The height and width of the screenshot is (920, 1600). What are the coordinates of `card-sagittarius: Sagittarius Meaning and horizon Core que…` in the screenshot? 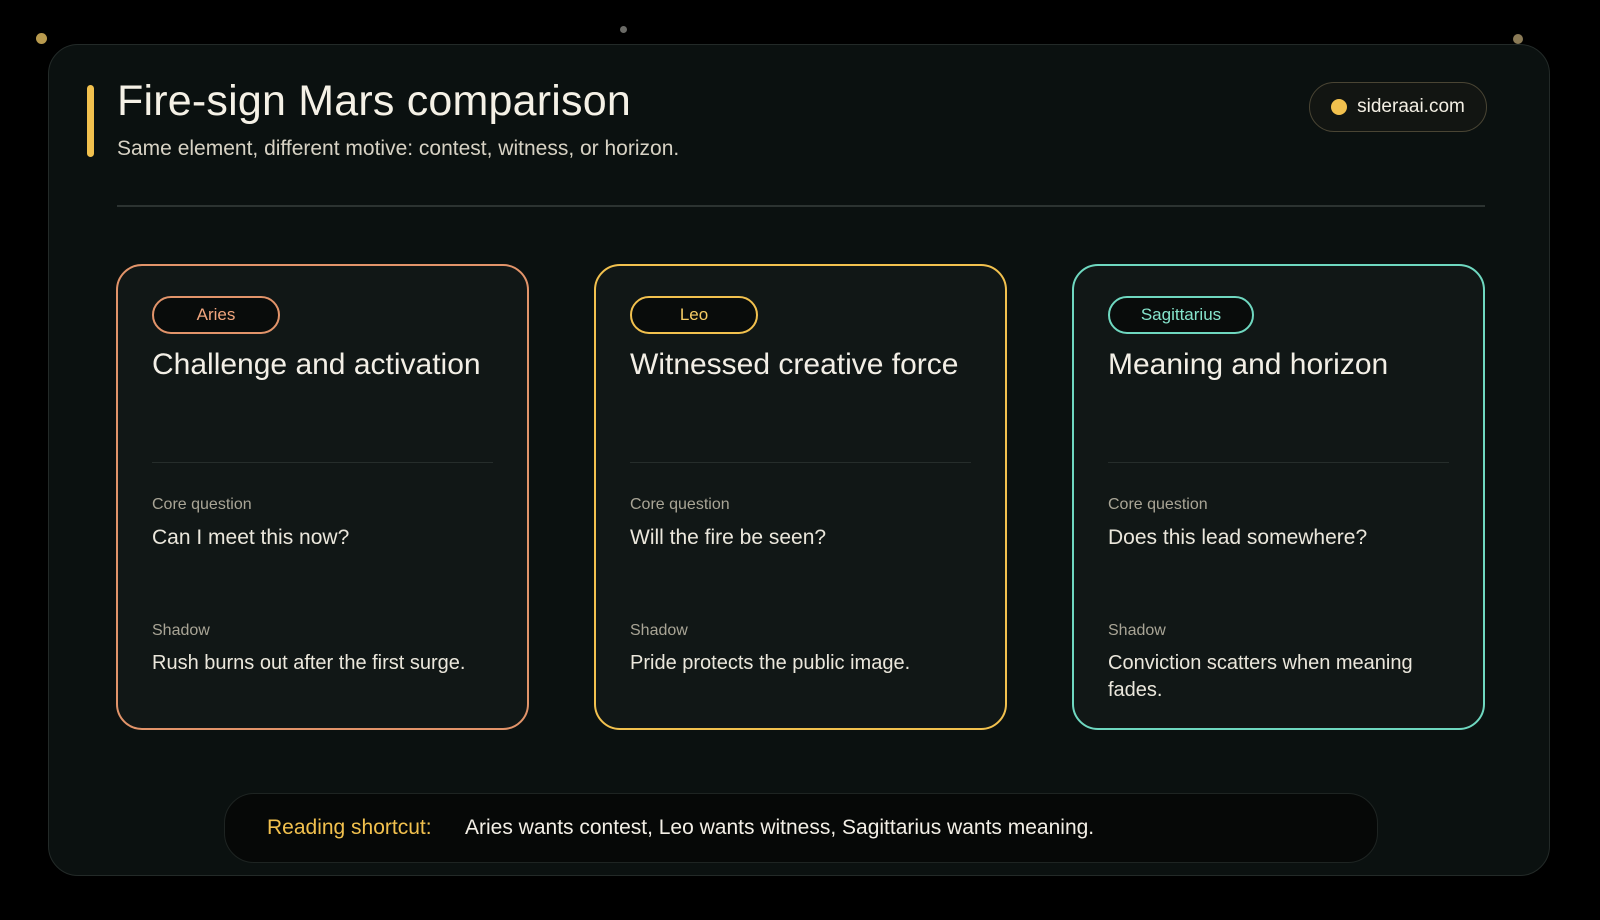 It's located at (1278, 497).